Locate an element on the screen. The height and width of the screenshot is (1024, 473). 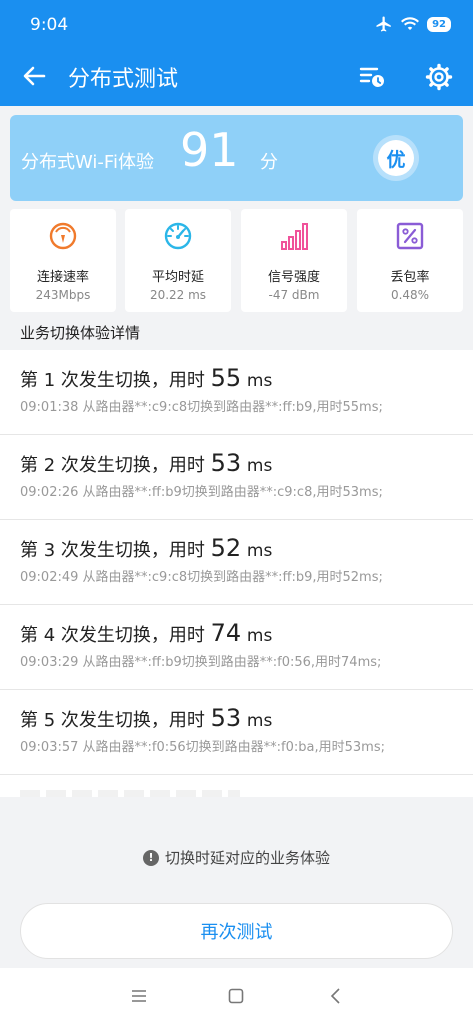
handoff-prefix: 第 2 次发生切换，用时 is located at coordinates (112, 465).